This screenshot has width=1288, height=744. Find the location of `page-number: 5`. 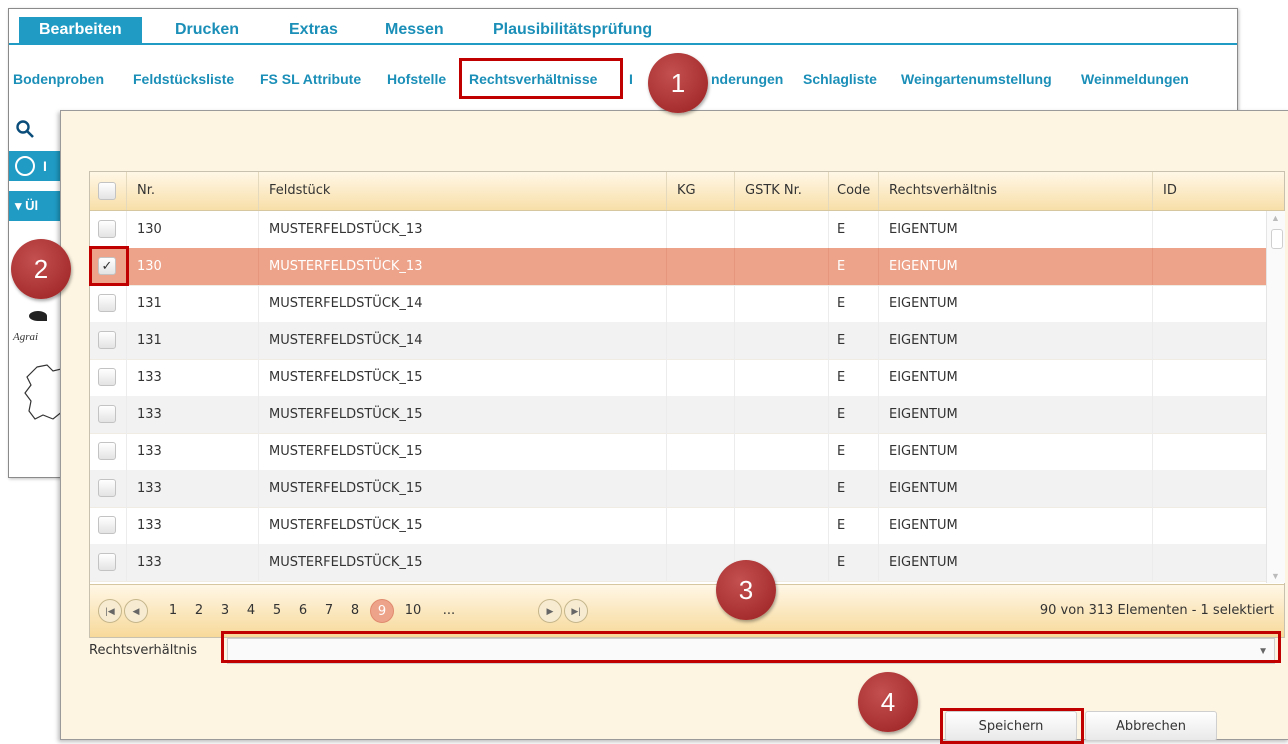

page-number: 5 is located at coordinates (277, 611).